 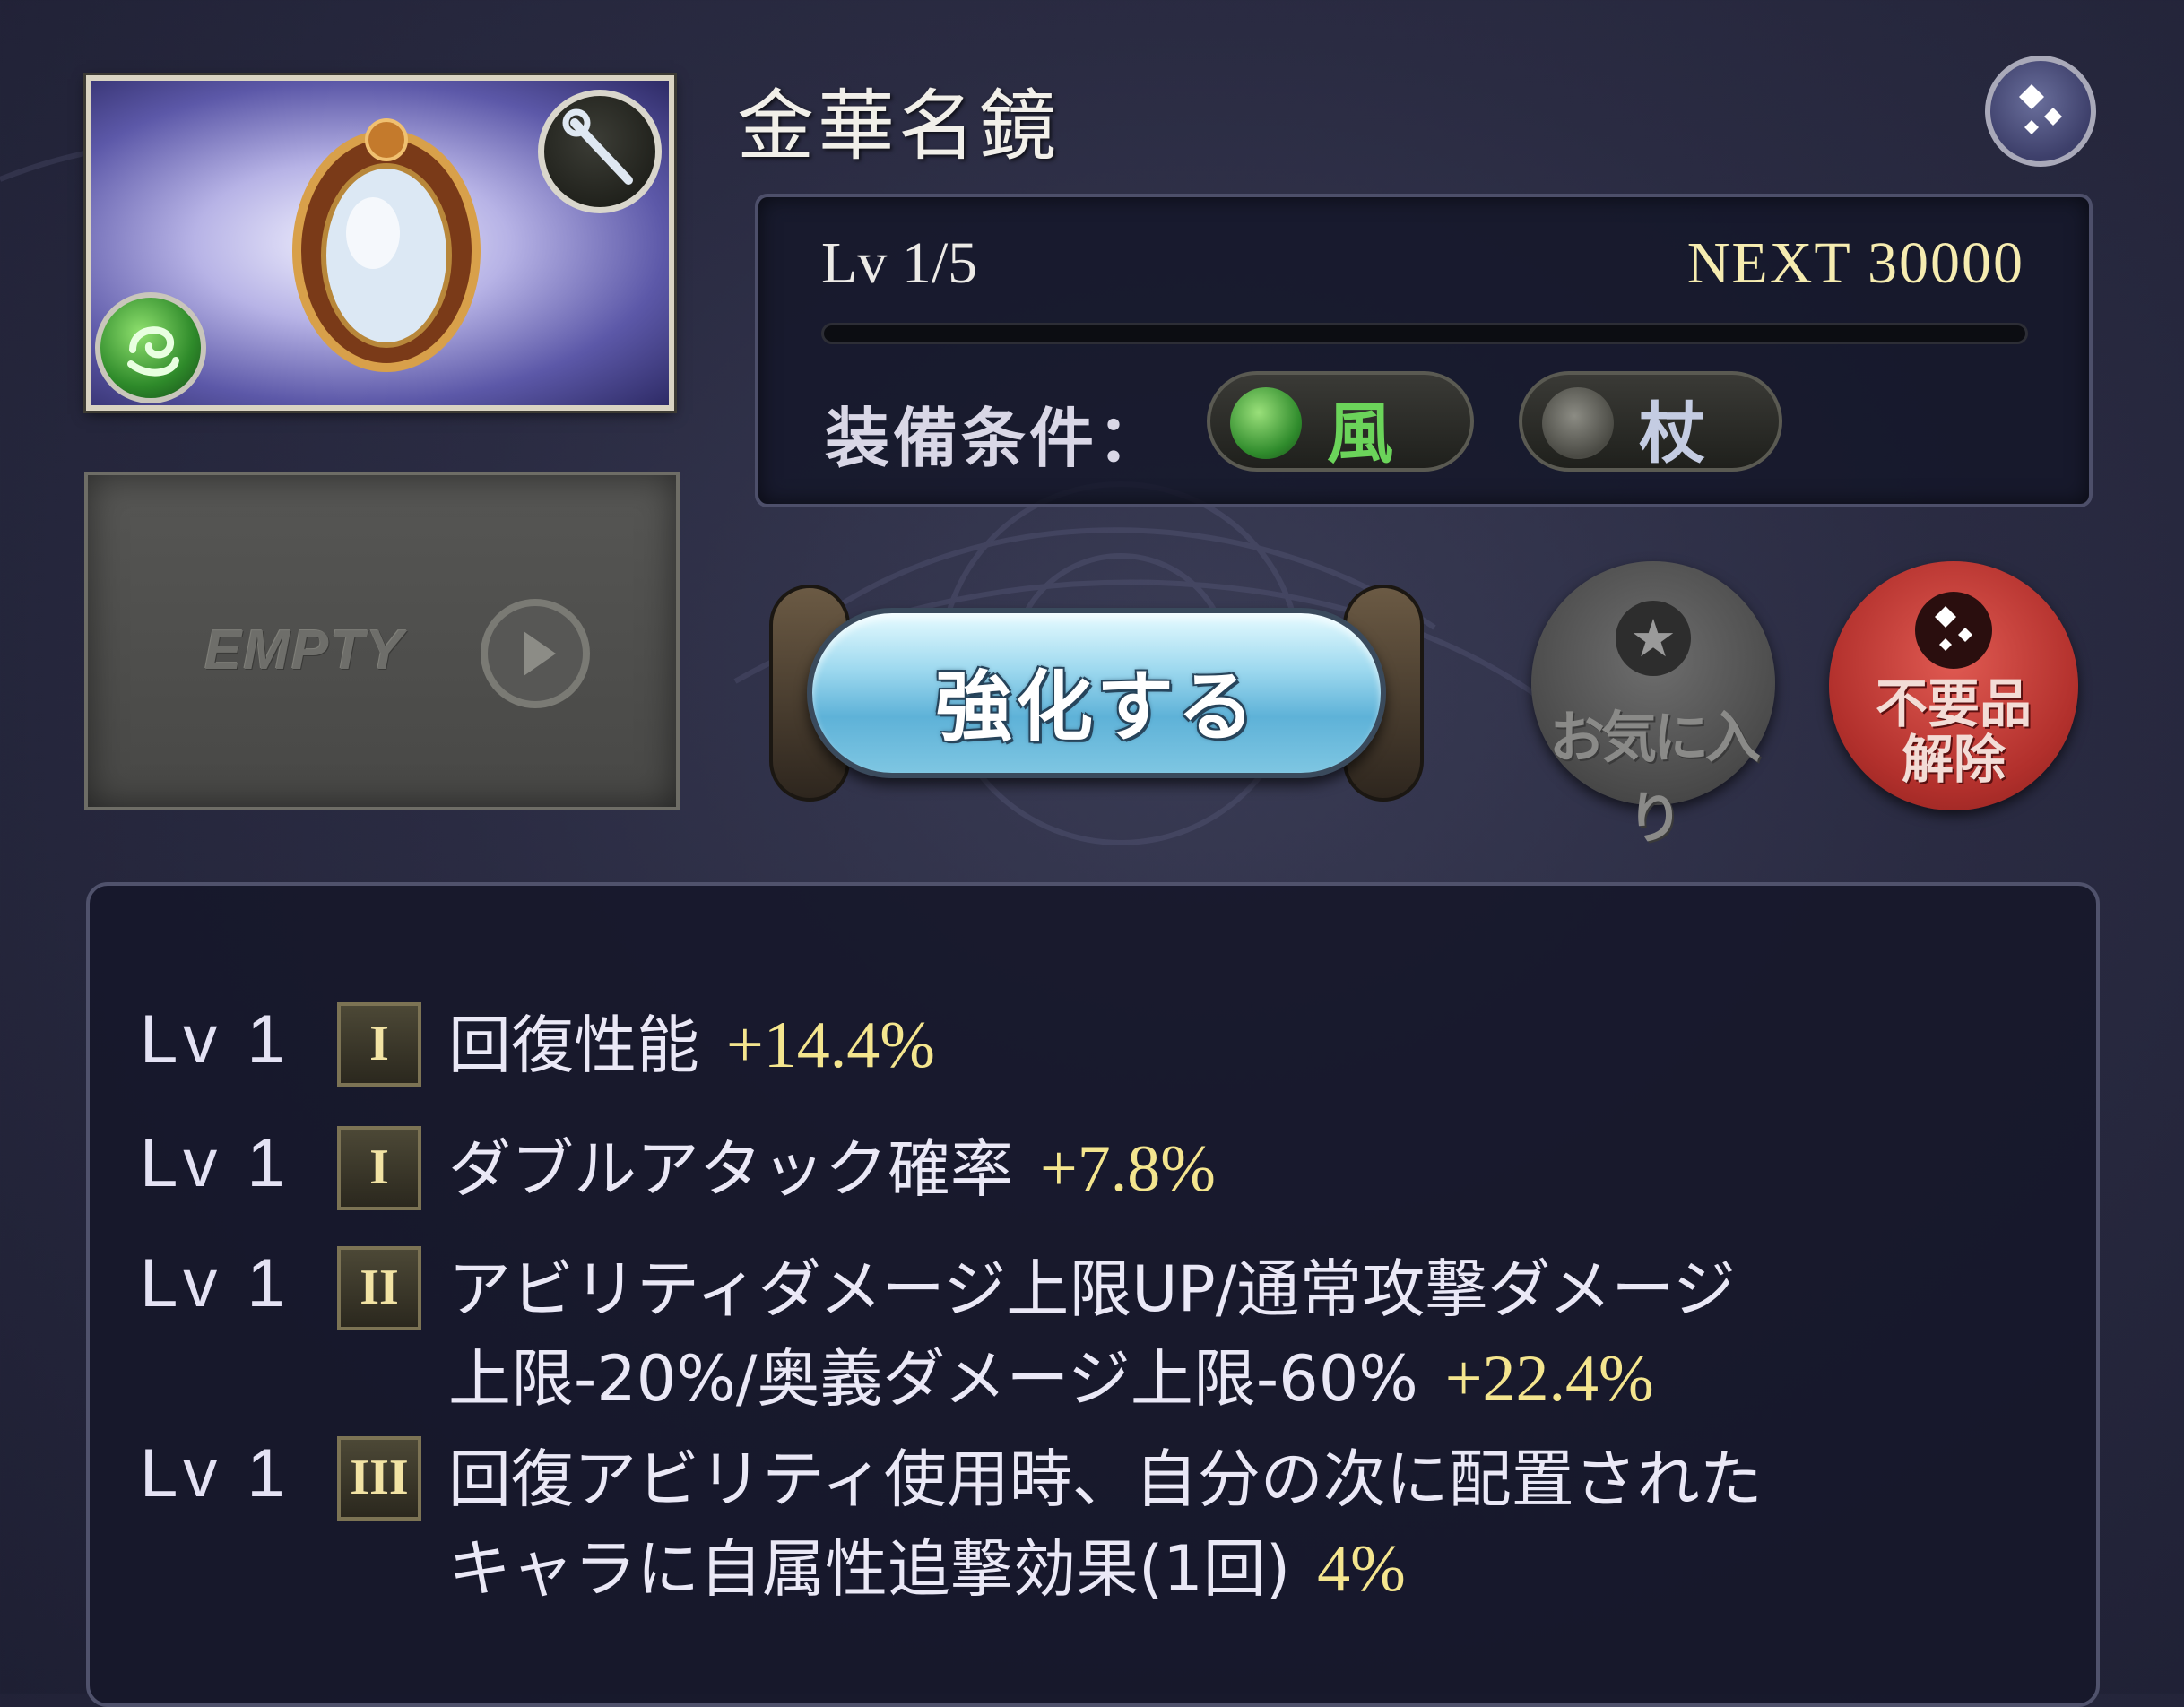 I want to click on empty-slot: EMPTY, so click(x=382, y=641).